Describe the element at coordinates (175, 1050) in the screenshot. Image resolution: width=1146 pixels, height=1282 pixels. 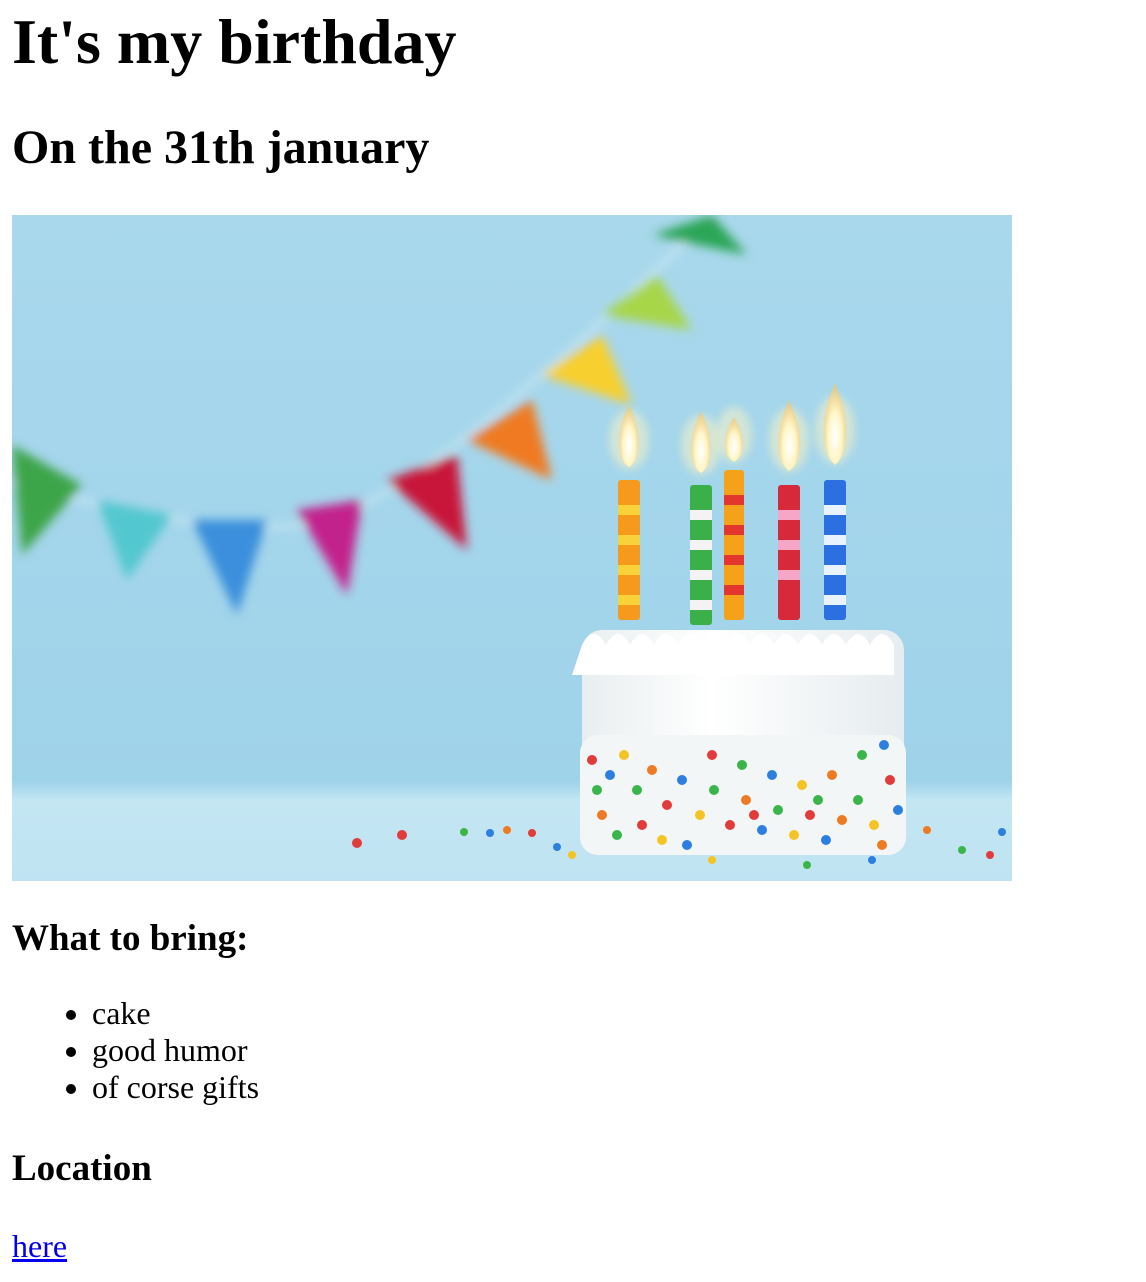
I see `list-item: good humor` at that location.